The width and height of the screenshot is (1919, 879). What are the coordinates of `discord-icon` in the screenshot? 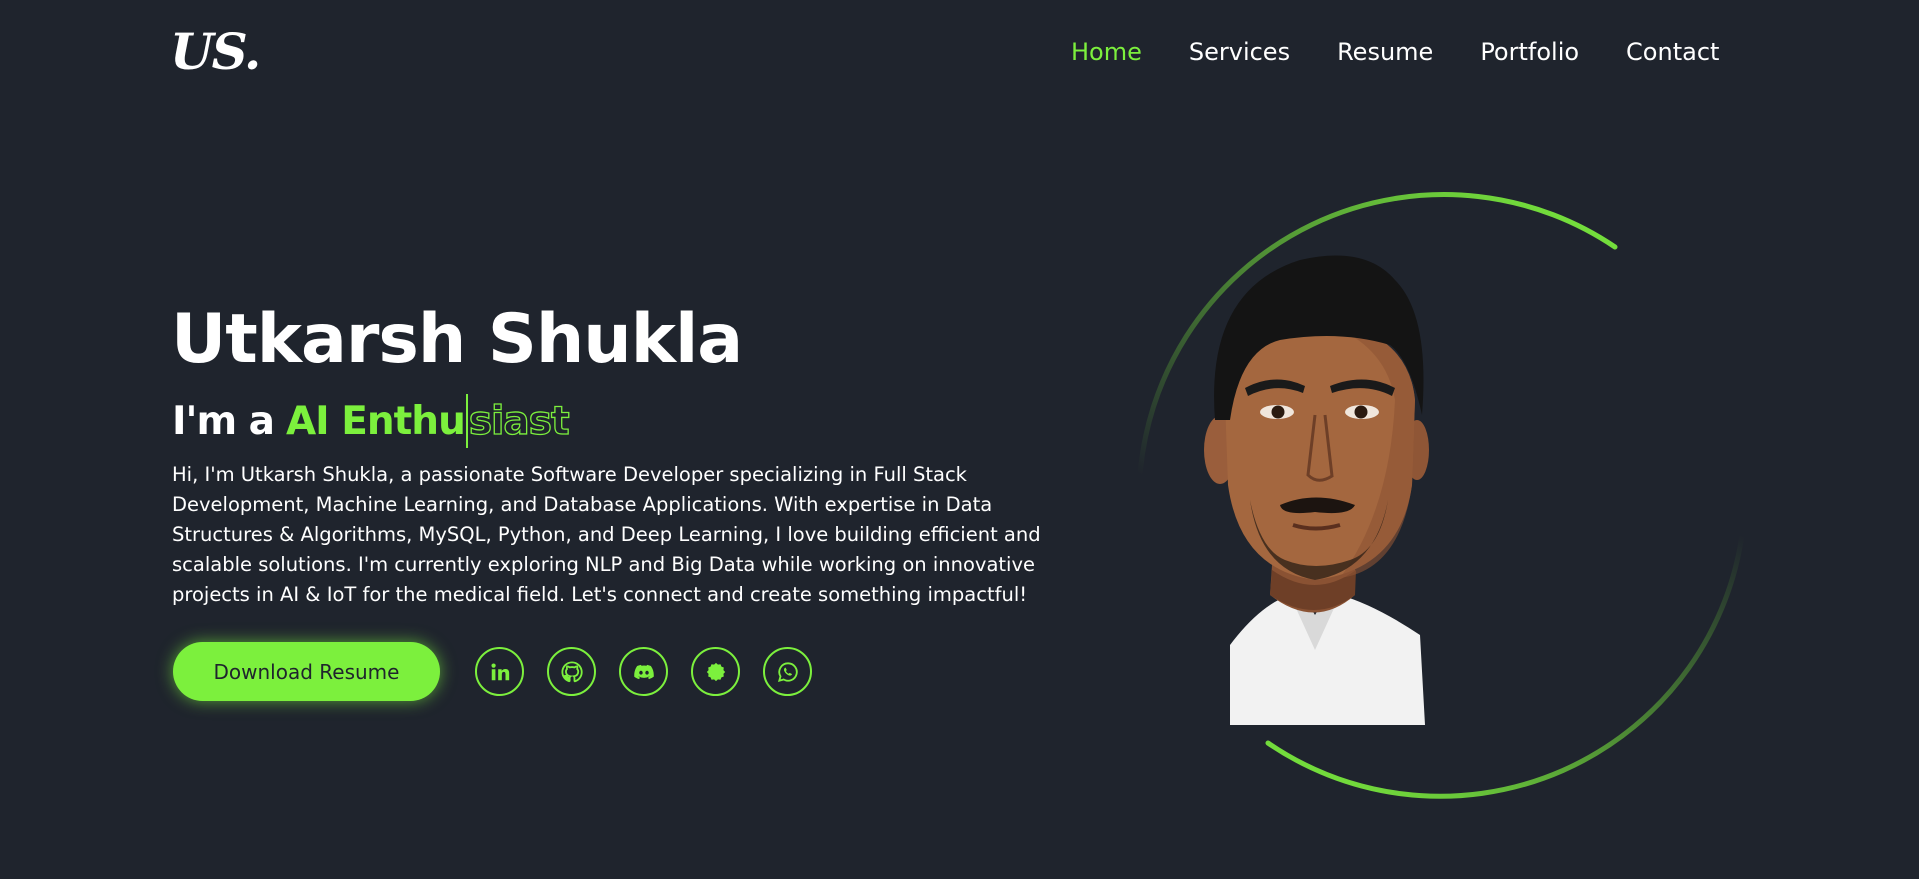 It's located at (643, 671).